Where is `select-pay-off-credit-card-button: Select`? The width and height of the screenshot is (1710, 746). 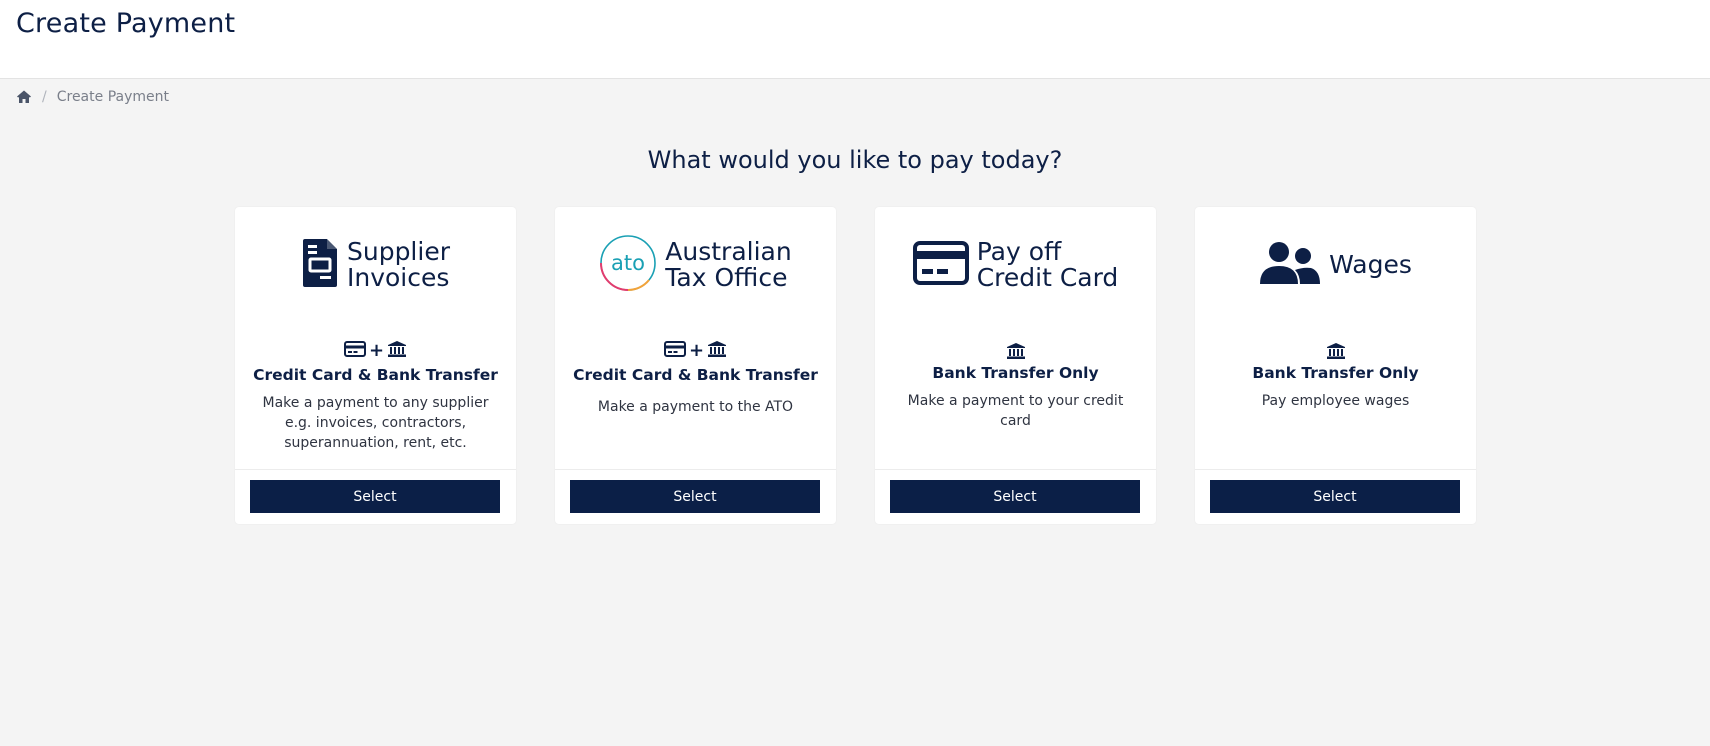 select-pay-off-credit-card-button: Select is located at coordinates (1015, 496).